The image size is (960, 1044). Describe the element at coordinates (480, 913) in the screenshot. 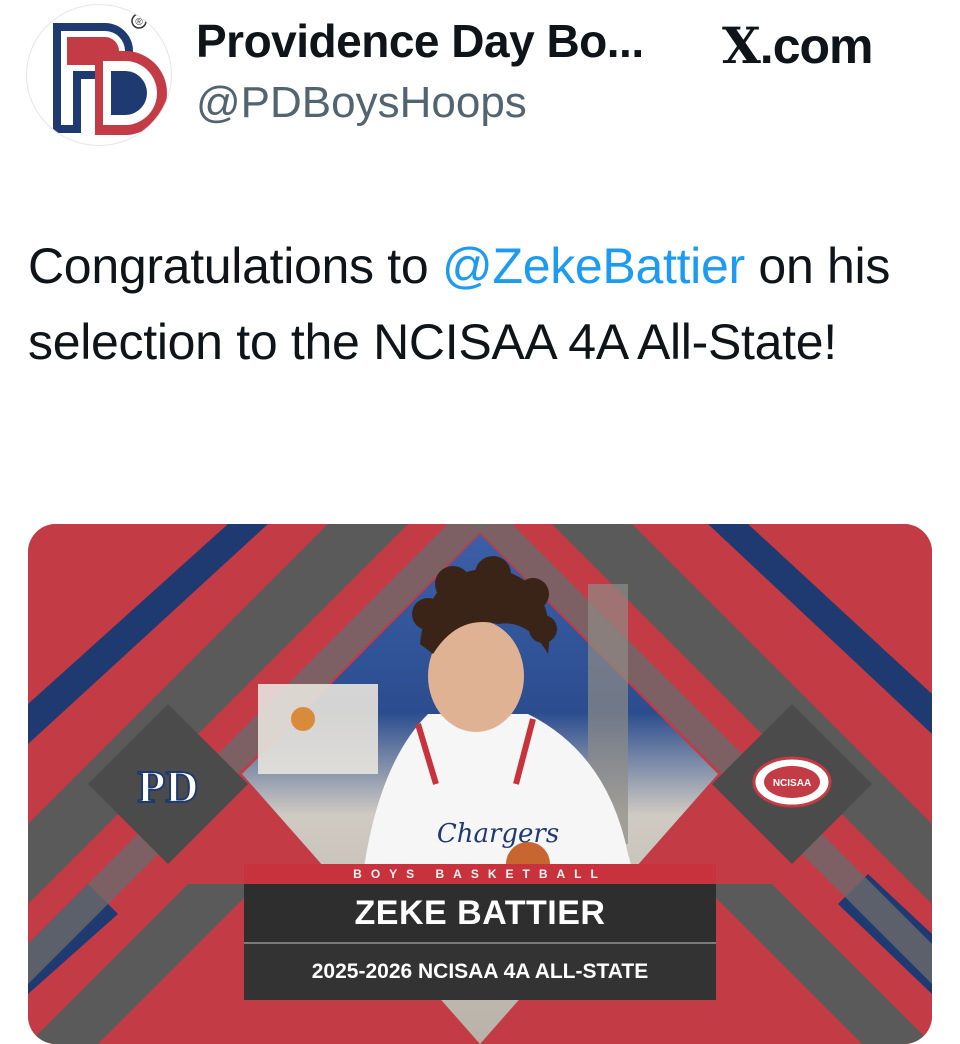

I see `player-name: ZEKE BATTIER` at that location.